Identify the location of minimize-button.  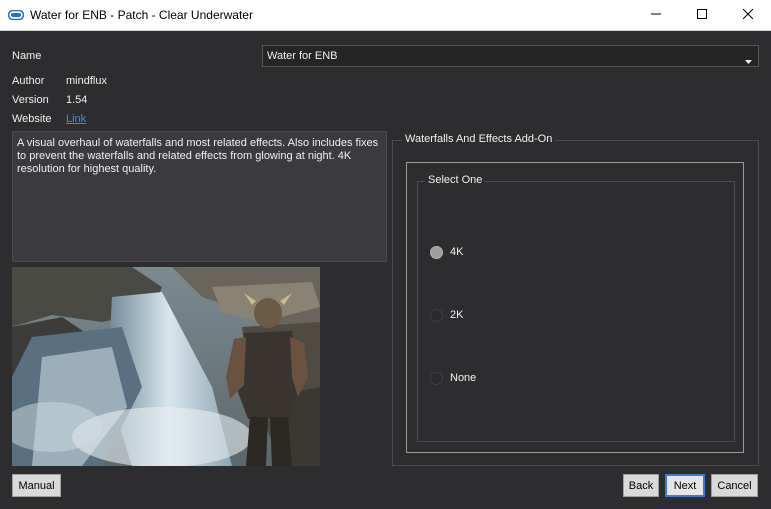
(656, 15).